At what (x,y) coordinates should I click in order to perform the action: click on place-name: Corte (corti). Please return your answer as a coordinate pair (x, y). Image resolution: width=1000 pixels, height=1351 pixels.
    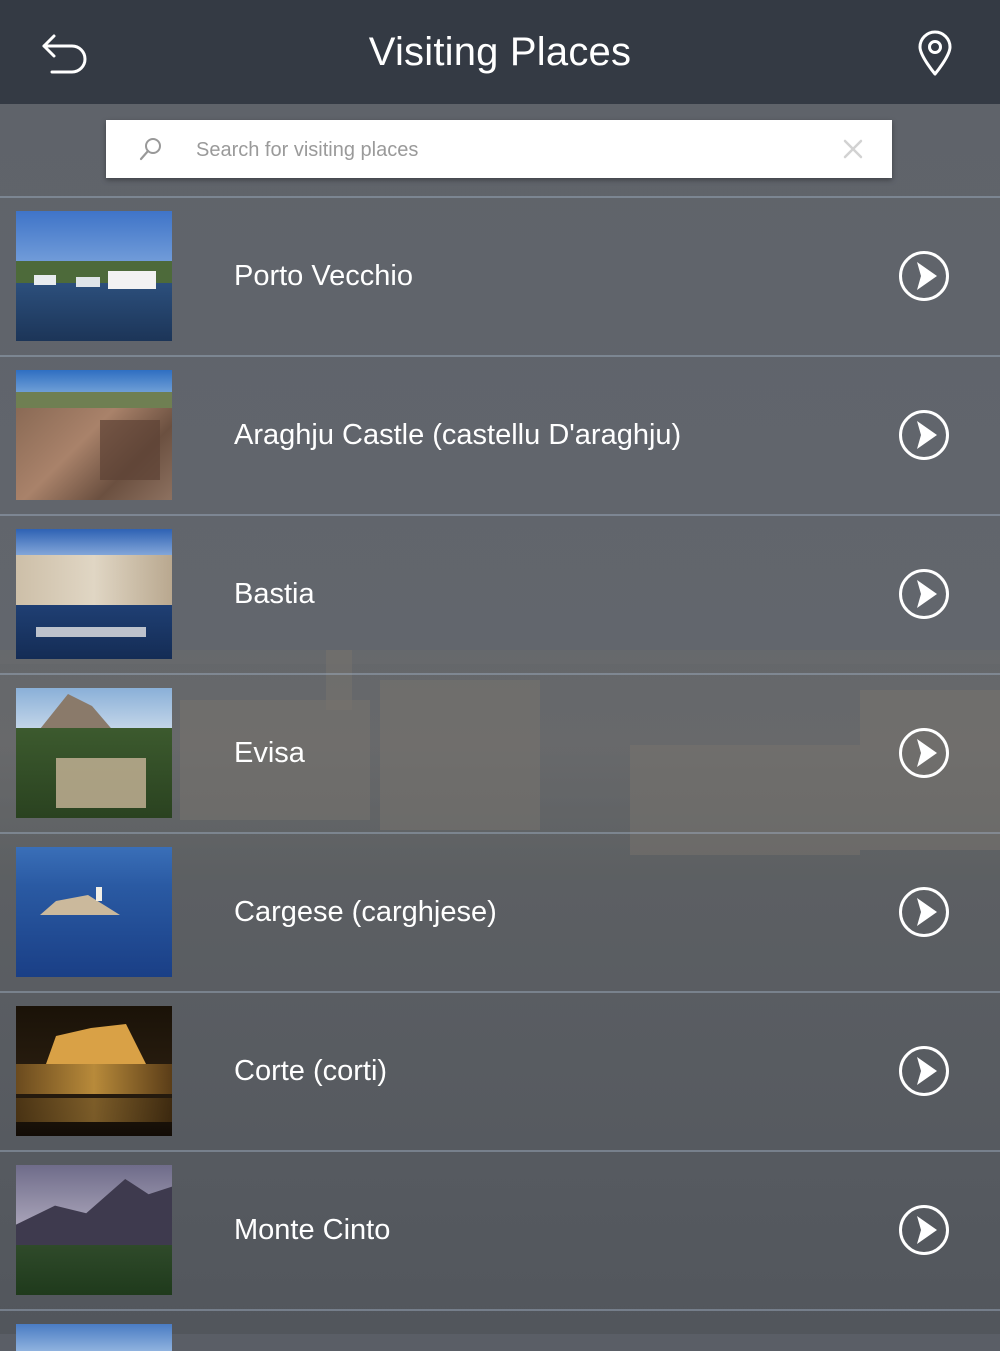
    Looking at the image, I should click on (311, 1071).